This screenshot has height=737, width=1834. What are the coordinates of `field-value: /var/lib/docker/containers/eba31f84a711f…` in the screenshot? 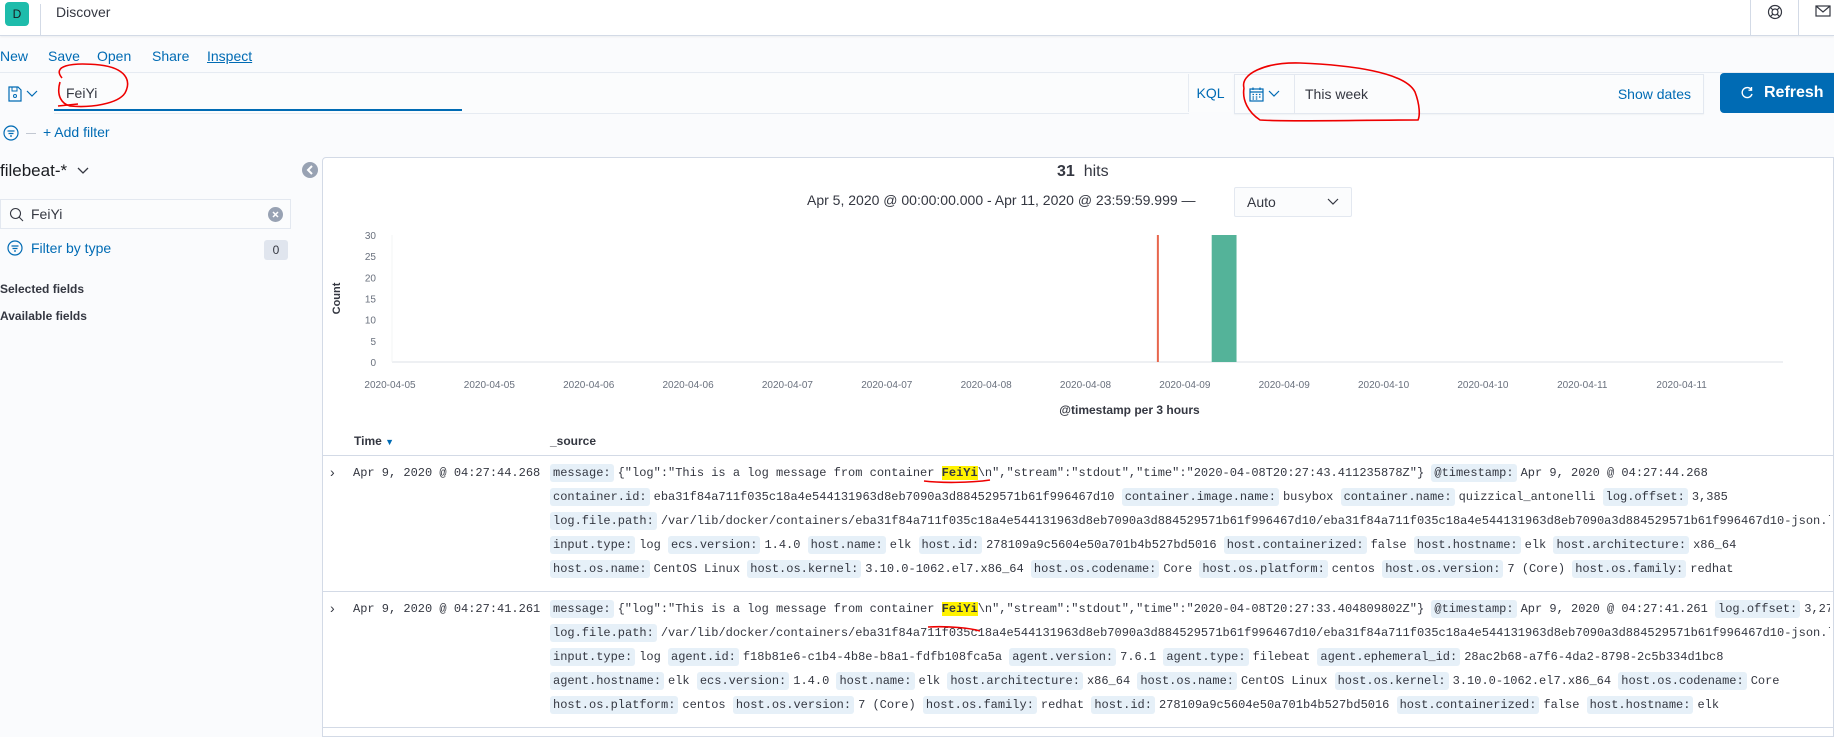 It's located at (1245, 633).